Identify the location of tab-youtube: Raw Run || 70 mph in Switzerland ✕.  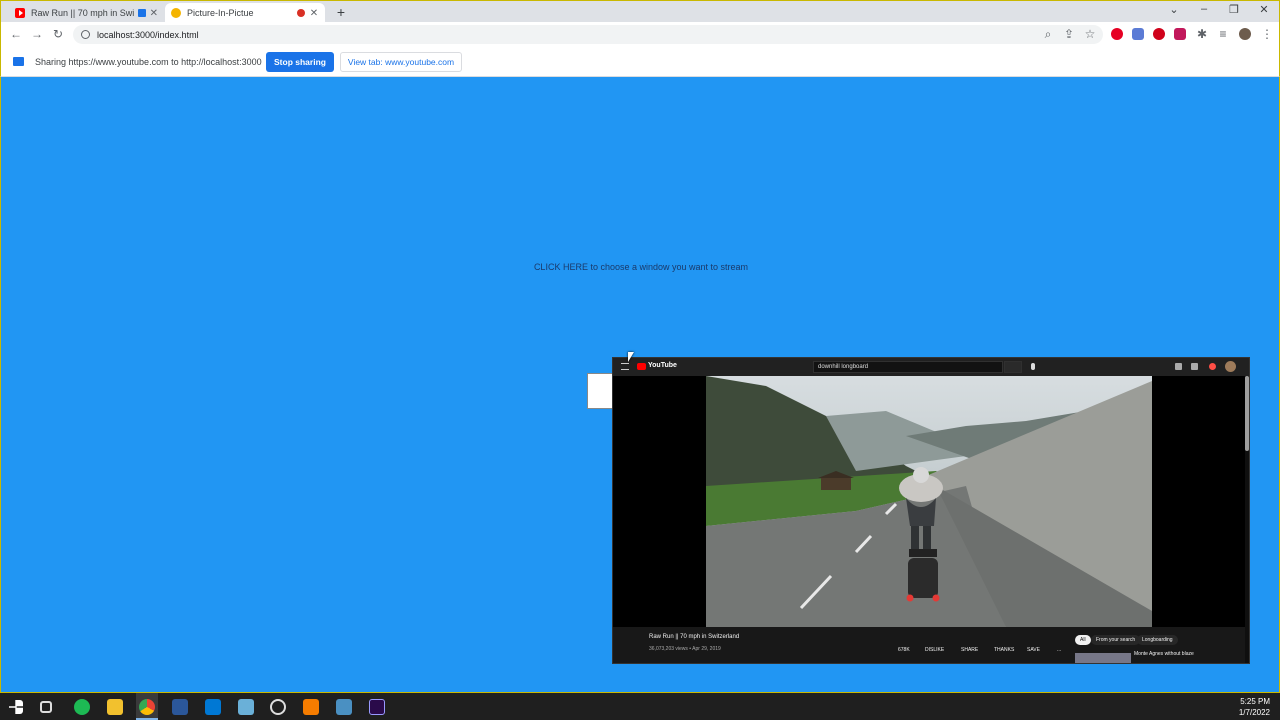
(86, 13).